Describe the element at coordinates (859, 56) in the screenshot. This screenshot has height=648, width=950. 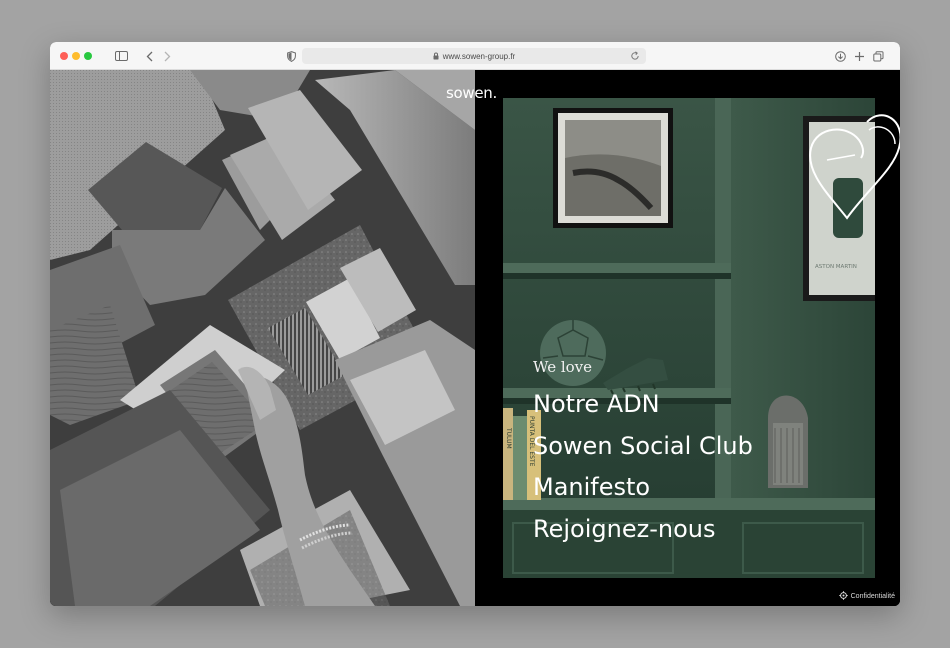
I see `new-tab-icon` at that location.